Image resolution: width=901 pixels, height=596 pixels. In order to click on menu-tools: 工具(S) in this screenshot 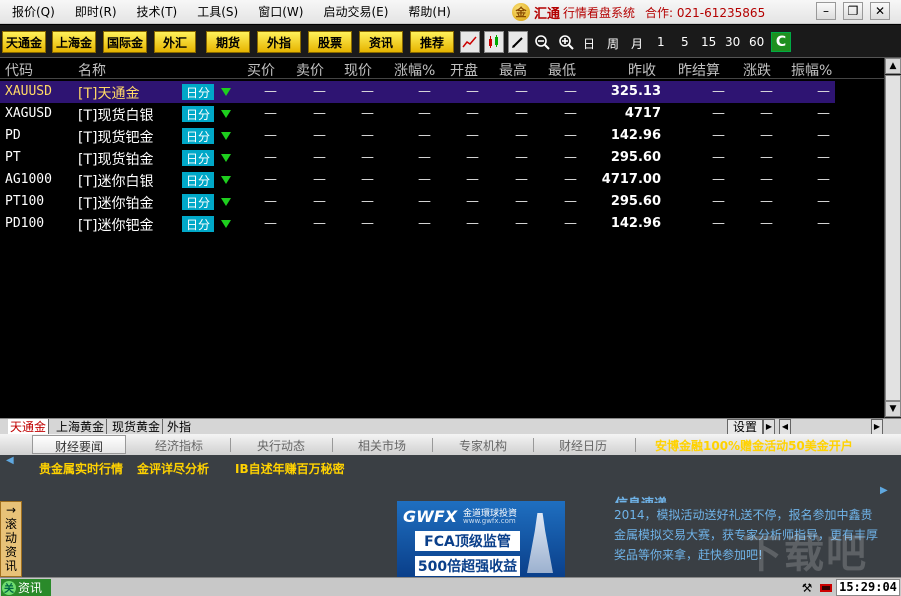, I will do `click(217, 12)`.